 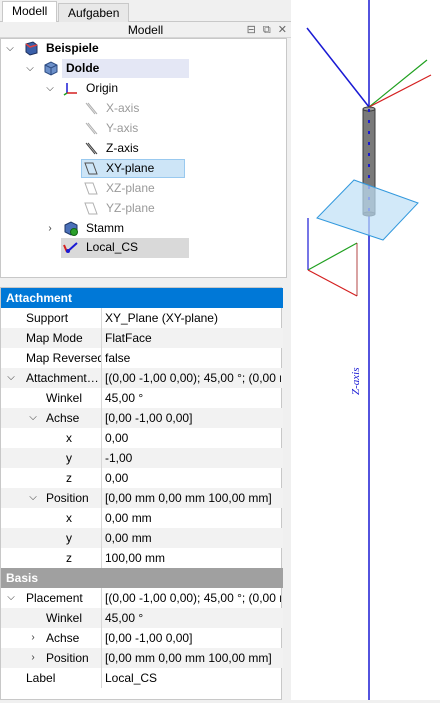 I want to click on prop-row-placement-position: › Position [0,00 mm 0,00 mm 100,00 mm], so click(x=142, y=658).